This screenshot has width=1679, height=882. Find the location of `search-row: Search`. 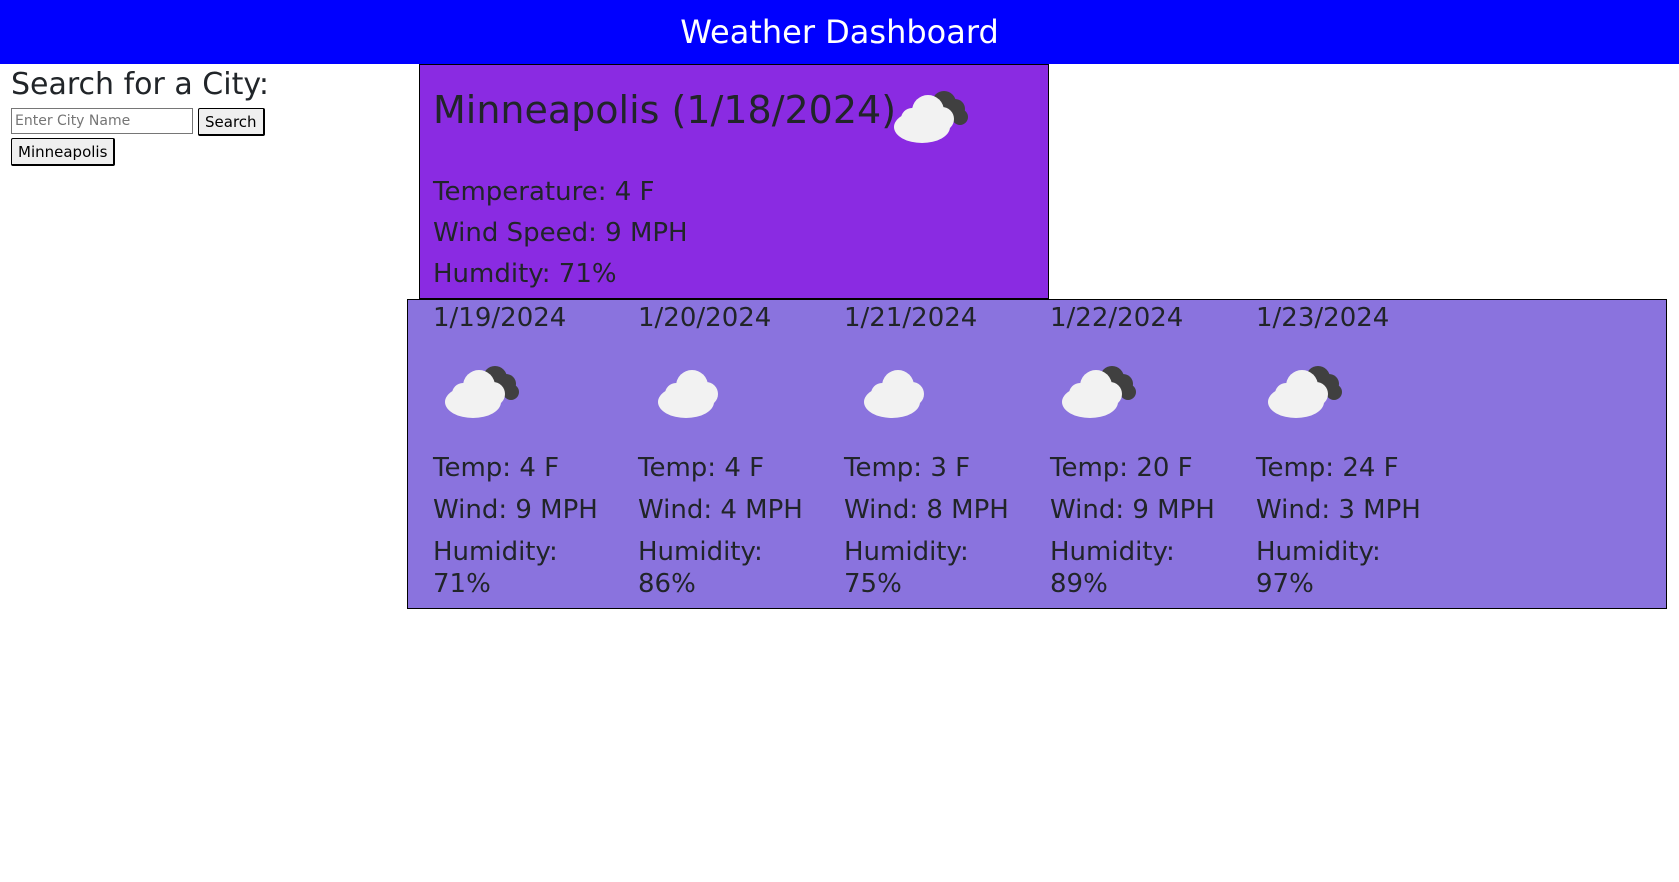

search-row: Search is located at coordinates (140, 122).